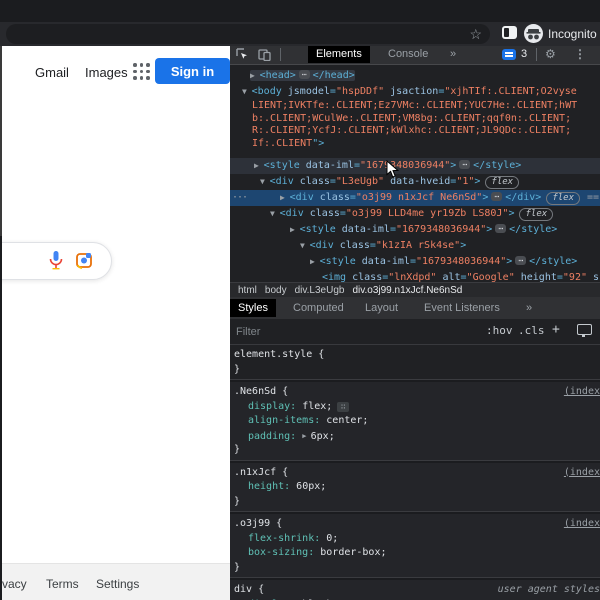 The image size is (600, 600). I want to click on more-tabs-icon: », so click(453, 54).